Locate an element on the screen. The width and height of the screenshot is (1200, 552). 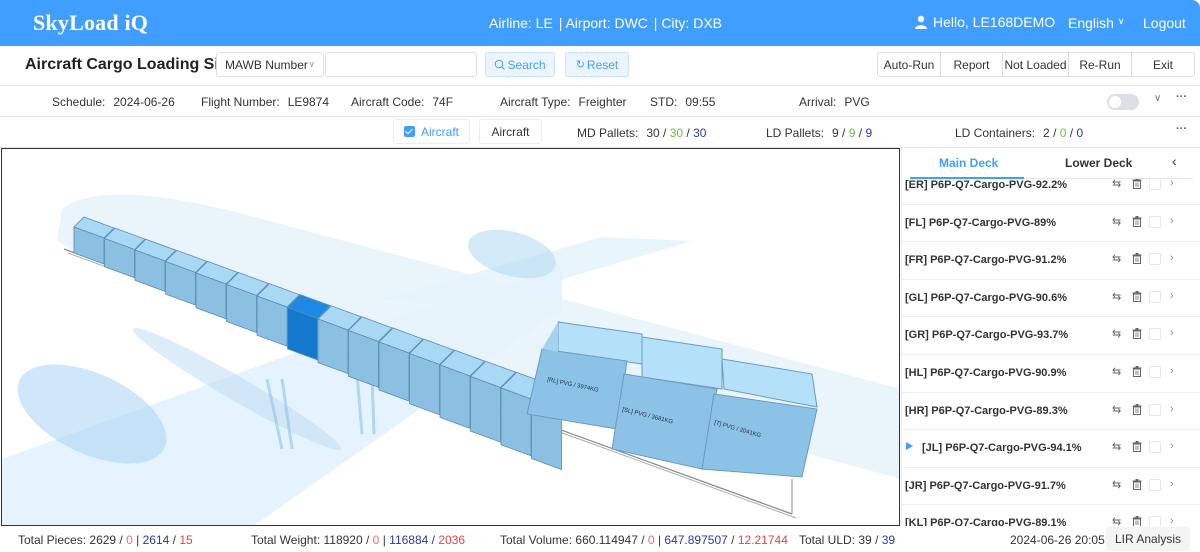
uld-name: P6P-Q7-Cargo-PVG-89.3% is located at coordinates (999, 410).